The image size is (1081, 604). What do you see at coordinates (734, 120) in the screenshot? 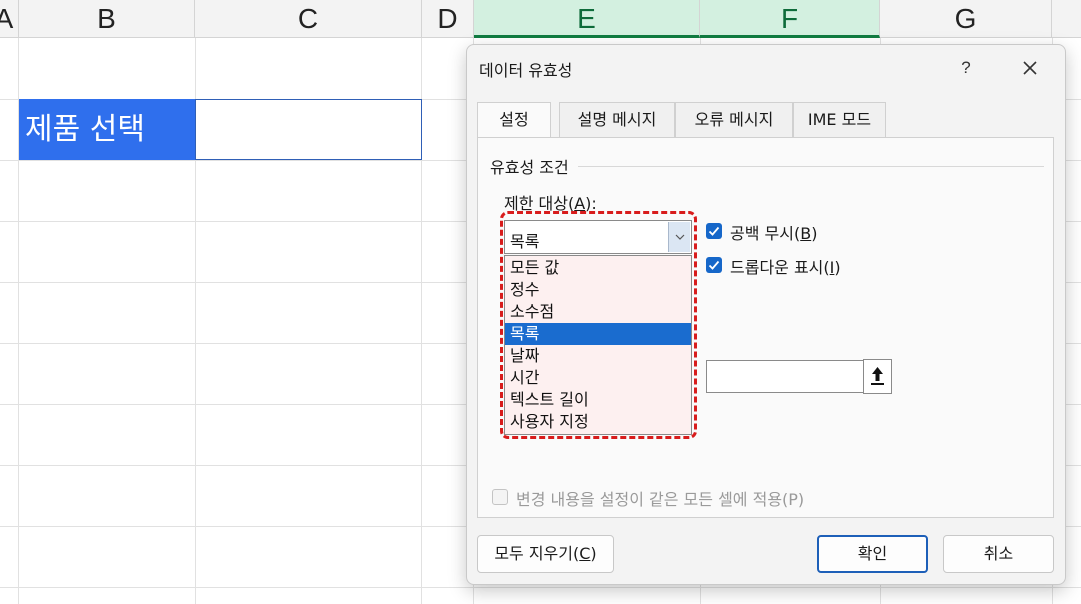
I see `tab-error-alert: 오류 메시지` at bounding box center [734, 120].